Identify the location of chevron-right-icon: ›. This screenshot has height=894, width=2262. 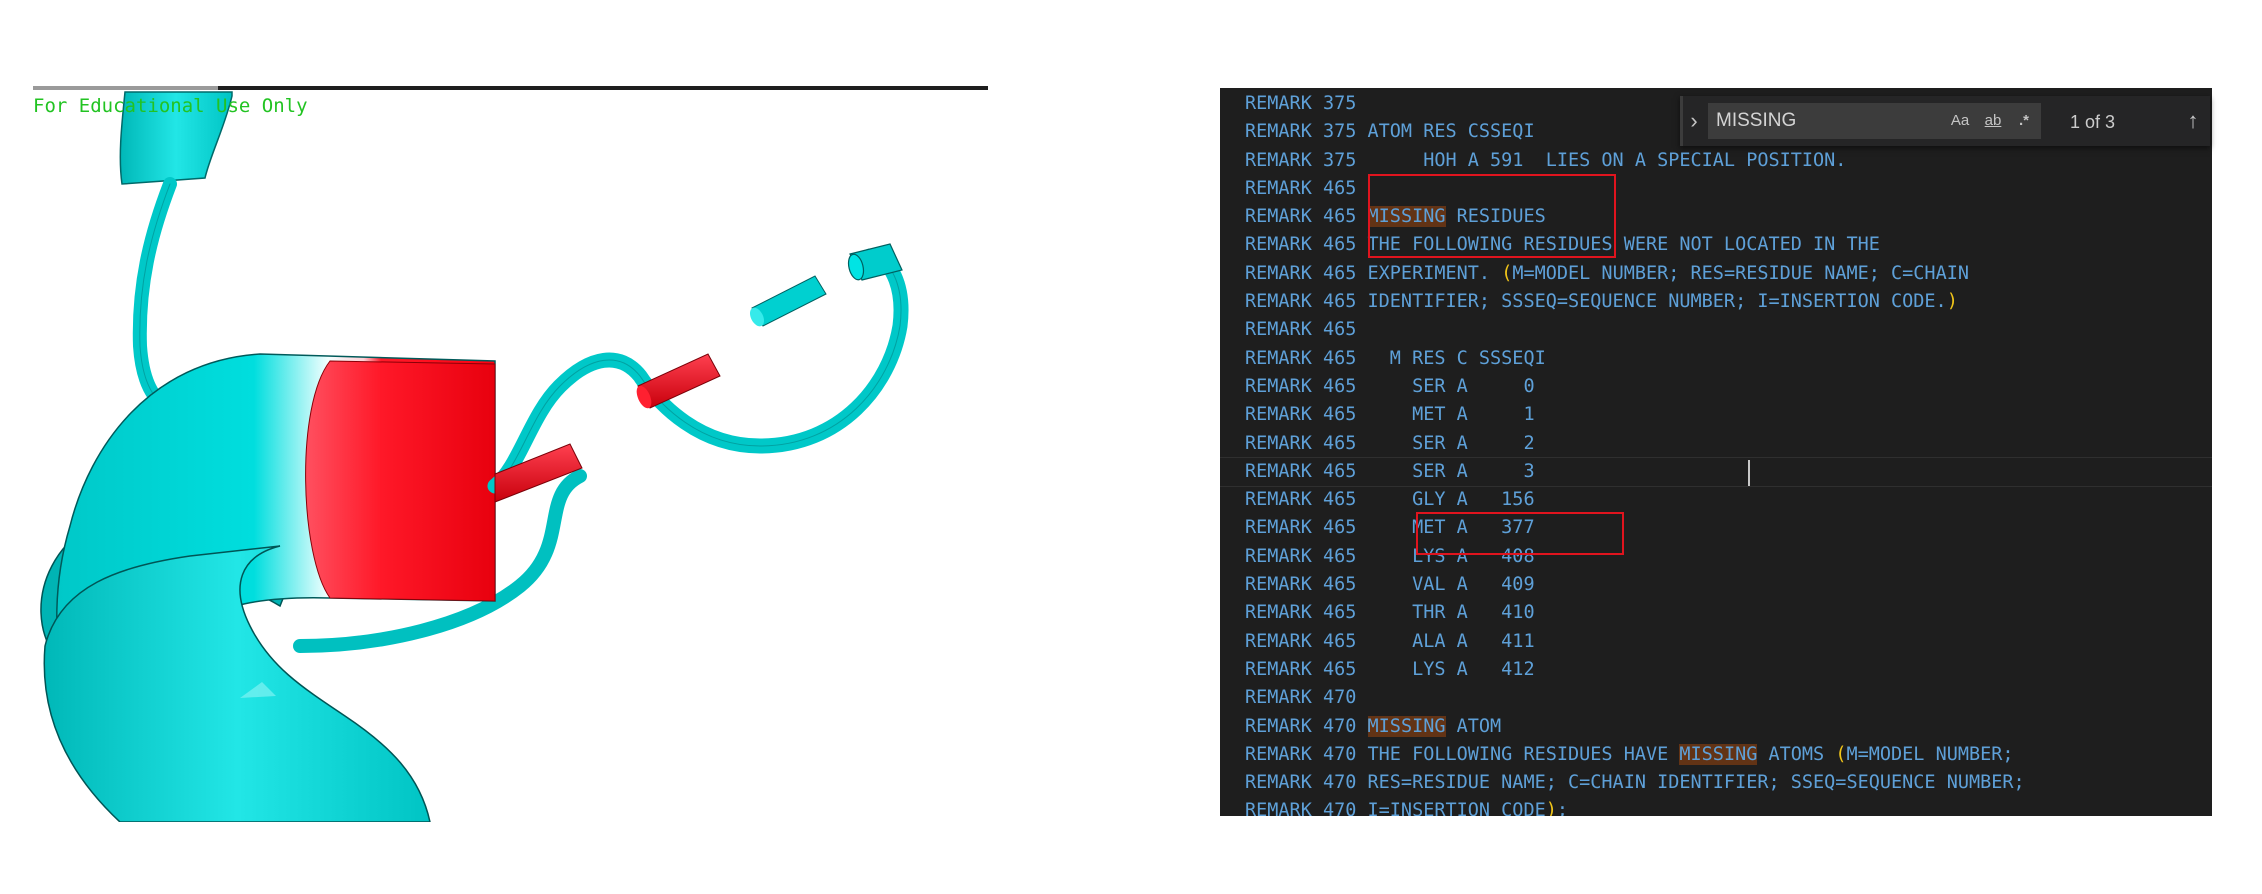
(1692, 121).